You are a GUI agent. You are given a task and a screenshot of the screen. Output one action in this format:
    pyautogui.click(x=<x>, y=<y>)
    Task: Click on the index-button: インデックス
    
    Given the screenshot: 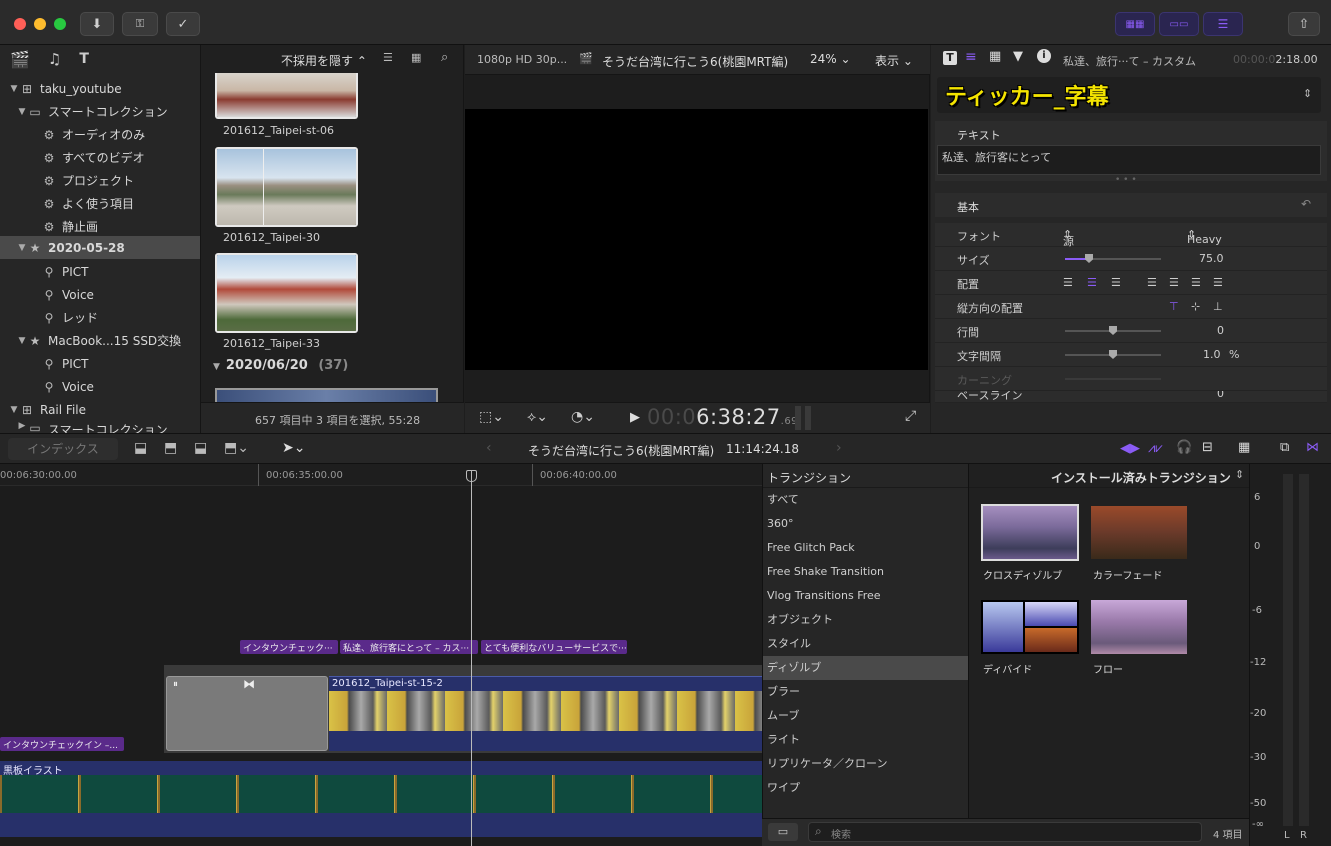 What is the action you would take?
    pyautogui.click(x=63, y=449)
    